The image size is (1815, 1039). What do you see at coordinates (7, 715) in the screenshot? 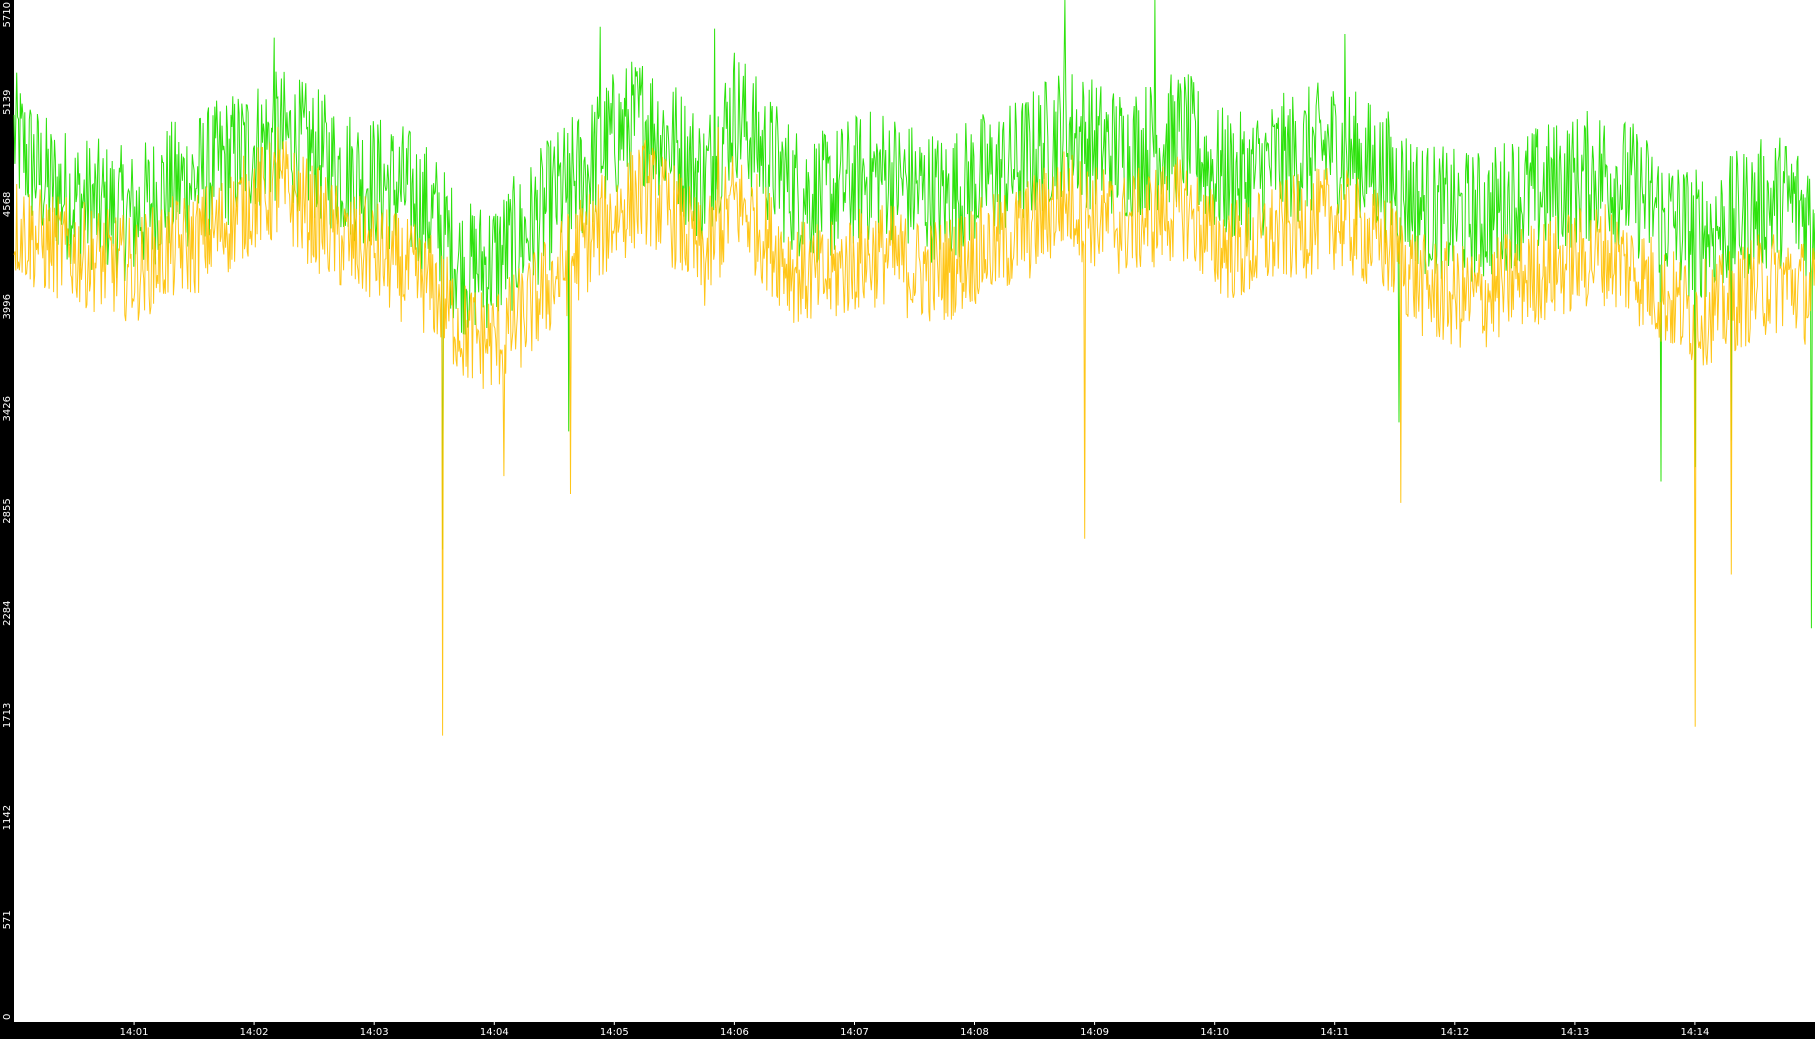
I see `y-tick-label: 1713` at bounding box center [7, 715].